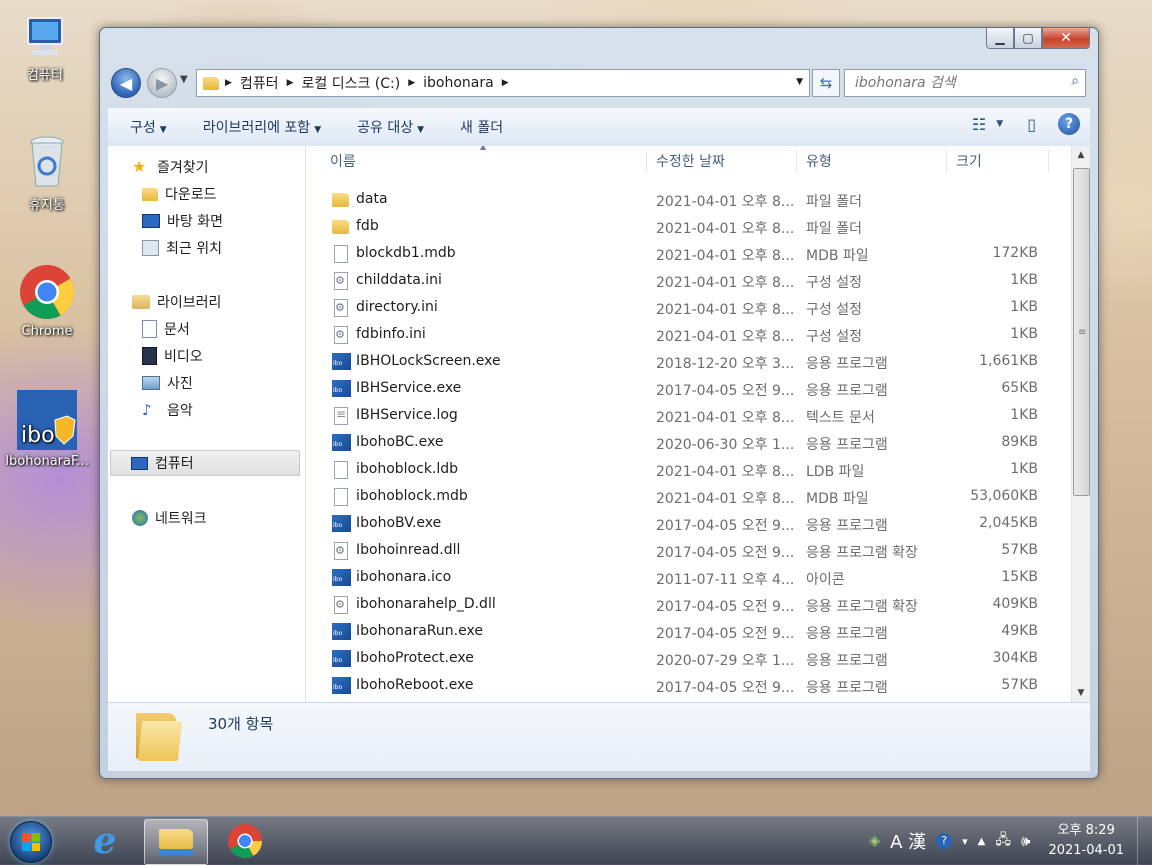 The image size is (1152, 865). I want to click on search-icon: ⌕, so click(1075, 81).